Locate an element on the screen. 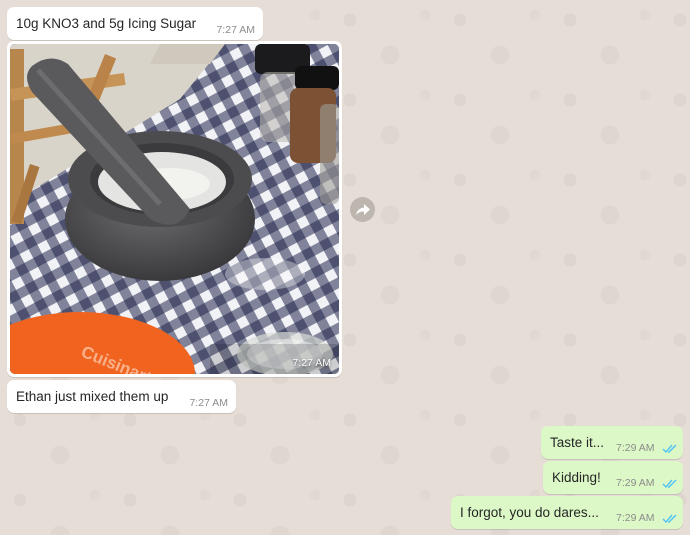 This screenshot has height=535, width=690. forward-button is located at coordinates (362, 209).